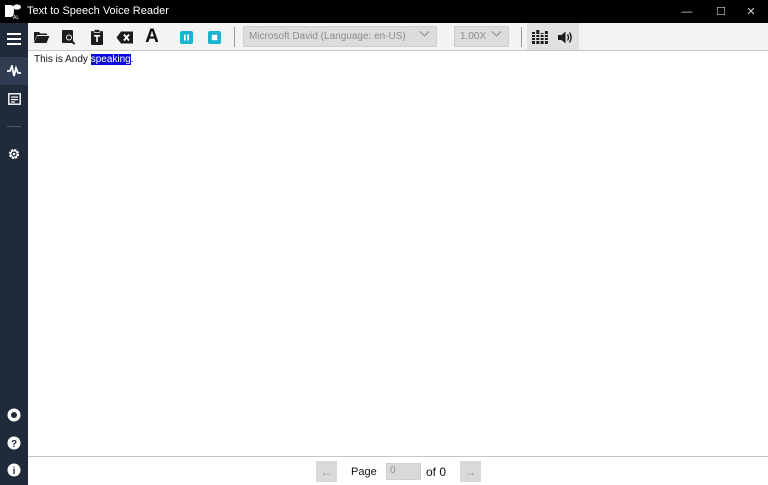 Image resolution: width=768 pixels, height=485 pixels. What do you see at coordinates (132, 59) in the screenshot?
I see `text-trailing: .` at bounding box center [132, 59].